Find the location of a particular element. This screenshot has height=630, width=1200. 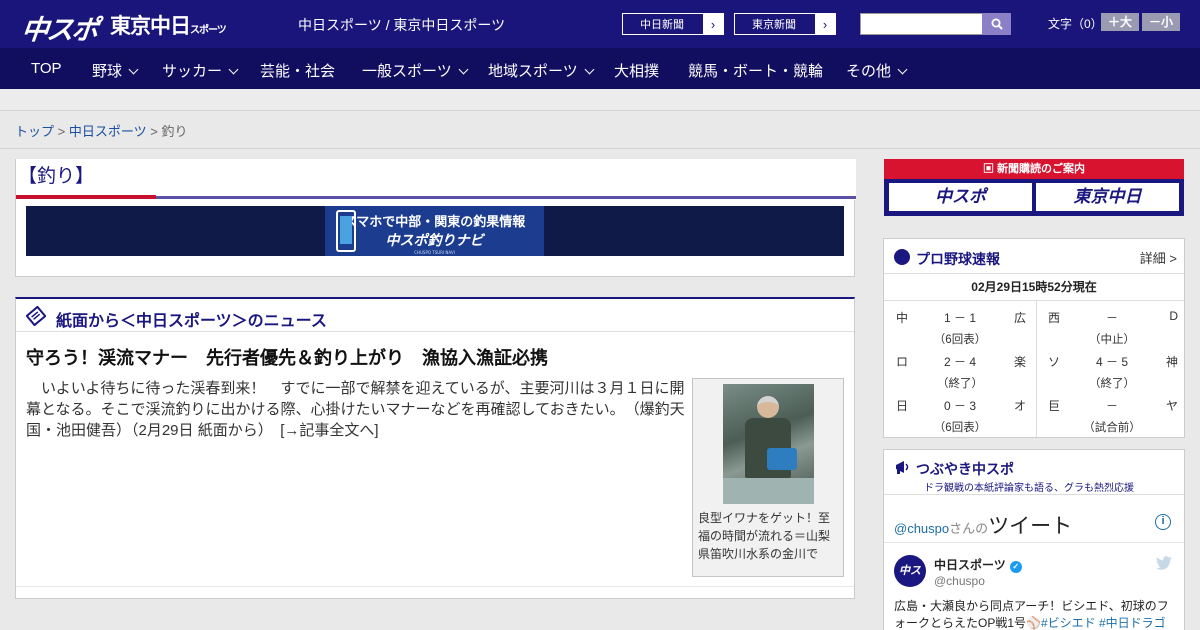

game-score: 日 0 － 3 オ （6回表） is located at coordinates (960, 411).